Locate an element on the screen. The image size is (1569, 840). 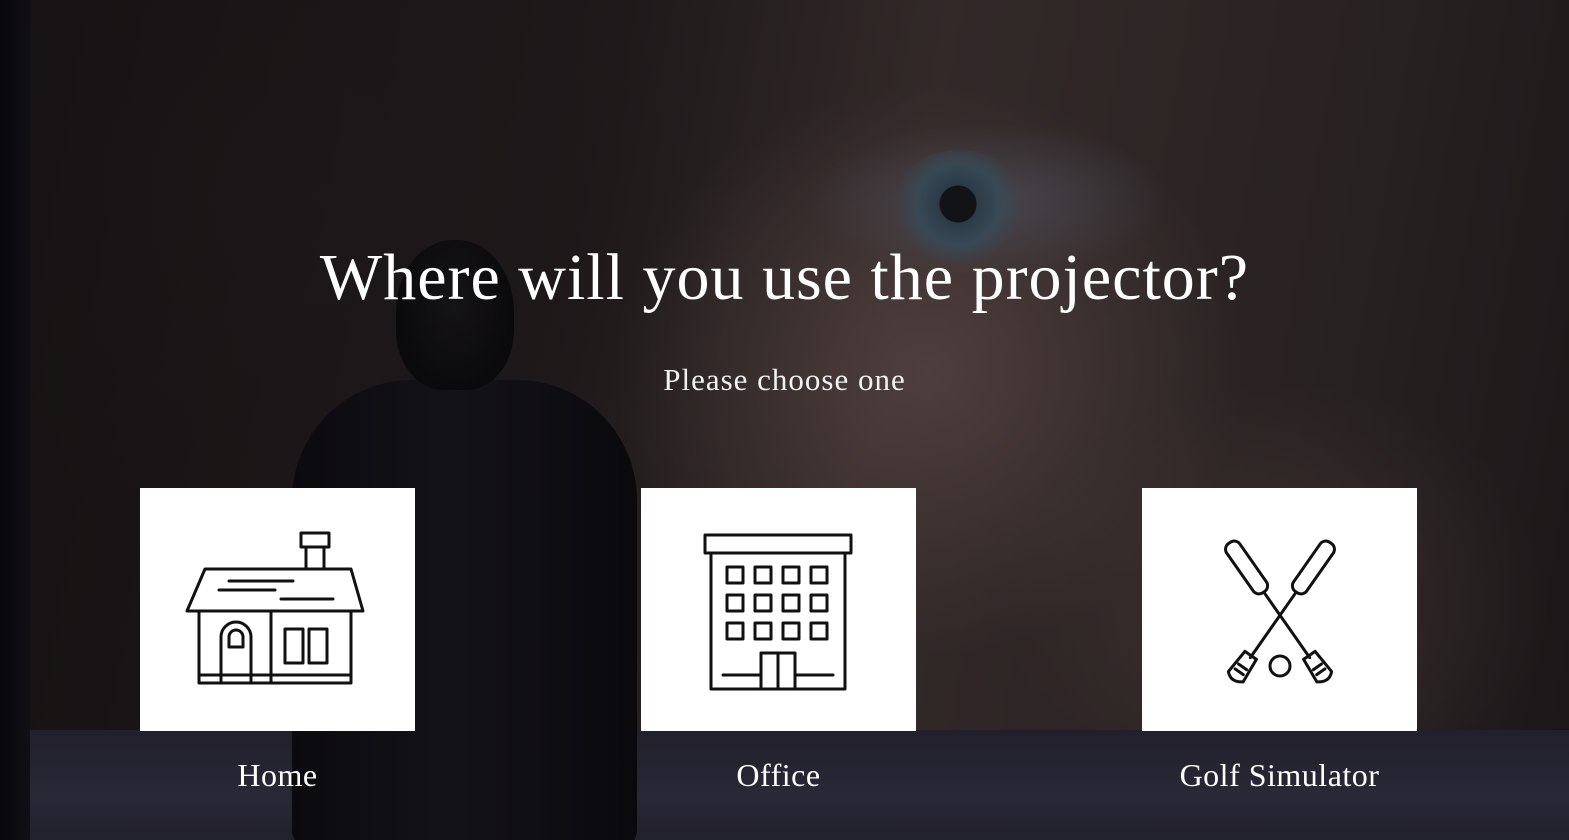
option-home-card is located at coordinates (277, 609).